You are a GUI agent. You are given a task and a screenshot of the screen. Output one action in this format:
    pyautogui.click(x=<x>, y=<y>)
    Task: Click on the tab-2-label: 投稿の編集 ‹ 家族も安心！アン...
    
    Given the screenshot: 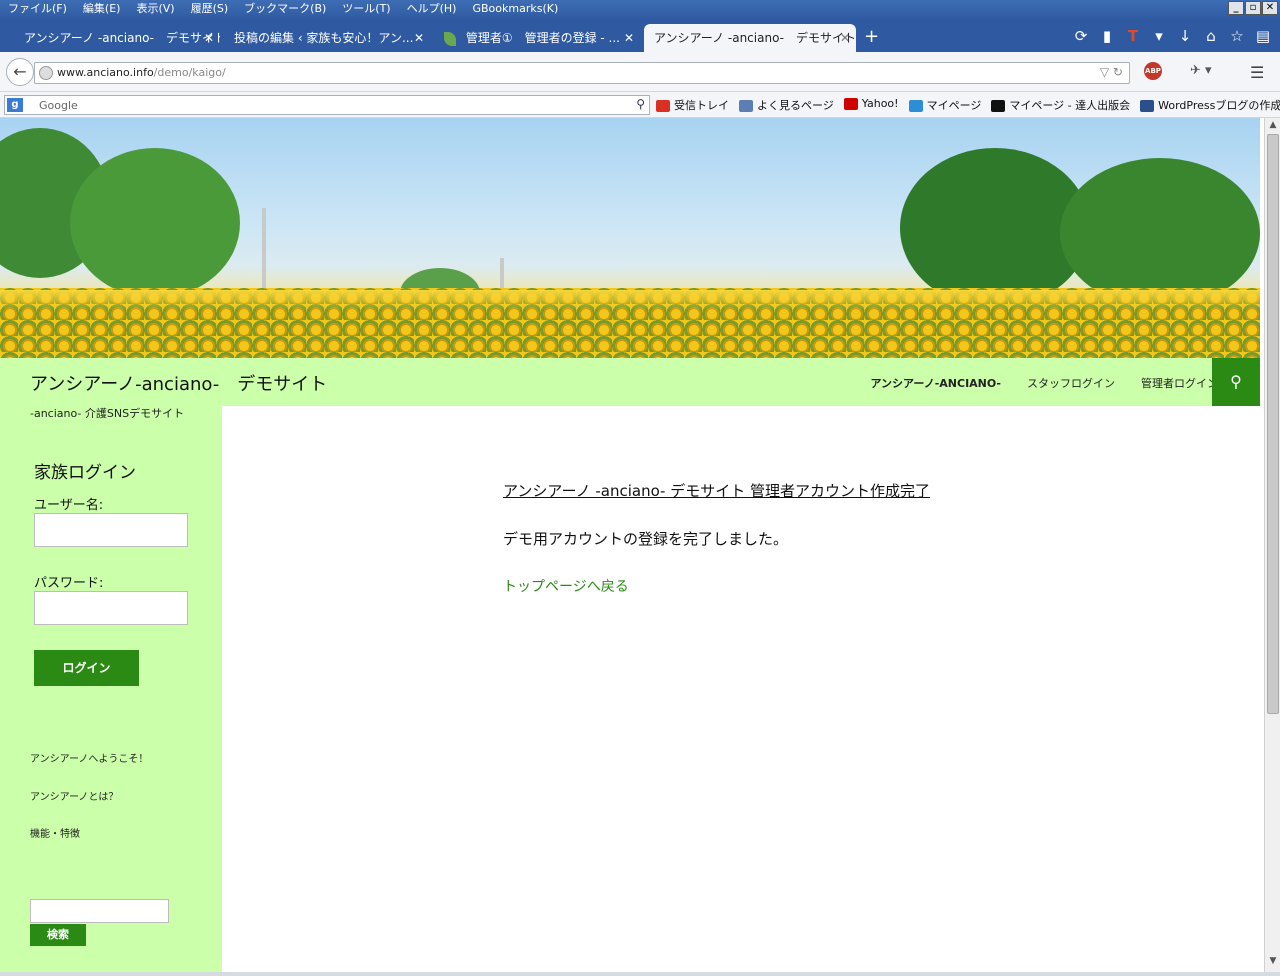 What is the action you would take?
    pyautogui.click(x=324, y=38)
    